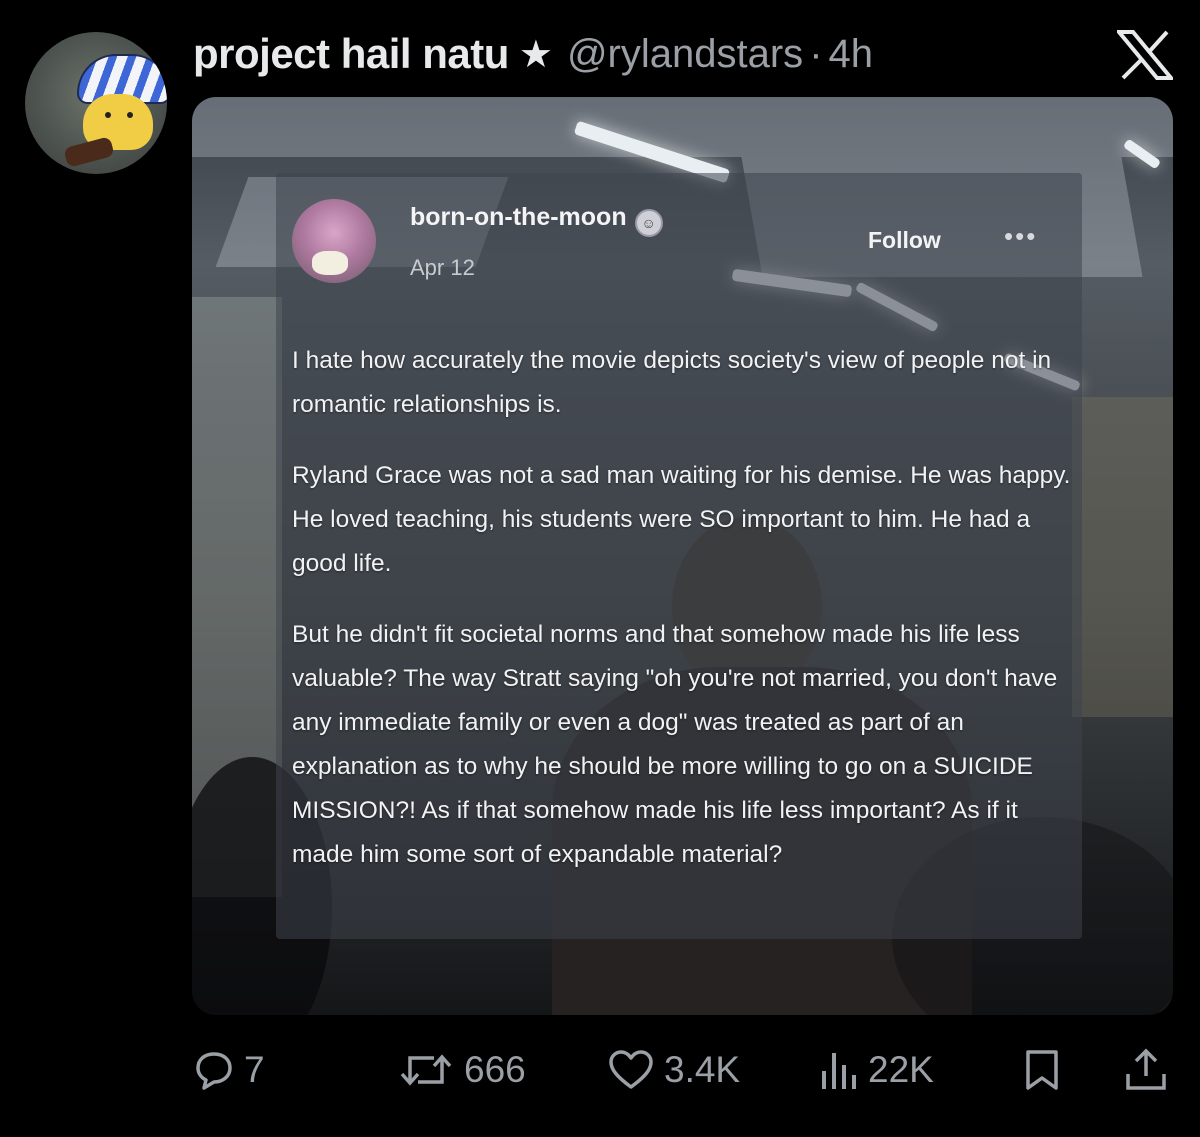 This screenshot has width=1200, height=1137. I want to click on views-button: 22K, so click(876, 1070).